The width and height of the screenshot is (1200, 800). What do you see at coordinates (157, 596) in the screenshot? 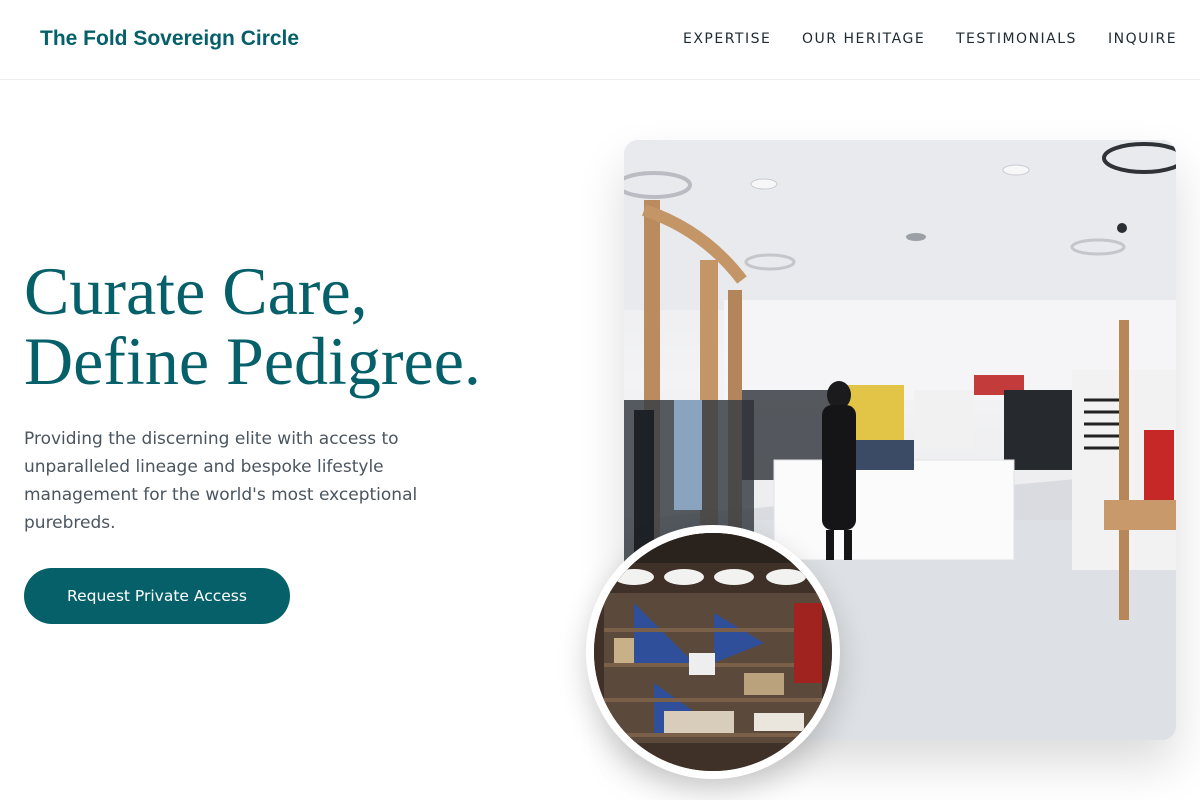
I see `request-private-access-button: Request Private Access` at bounding box center [157, 596].